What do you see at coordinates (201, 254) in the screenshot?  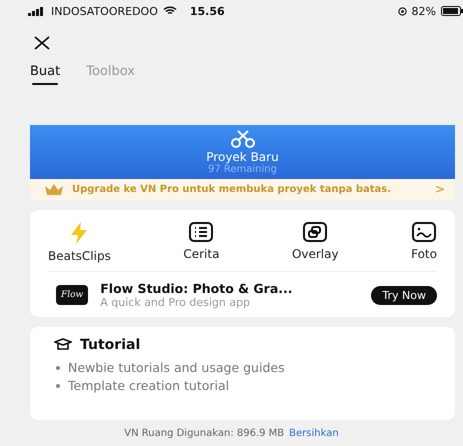 I see `tool-label: Cerita` at bounding box center [201, 254].